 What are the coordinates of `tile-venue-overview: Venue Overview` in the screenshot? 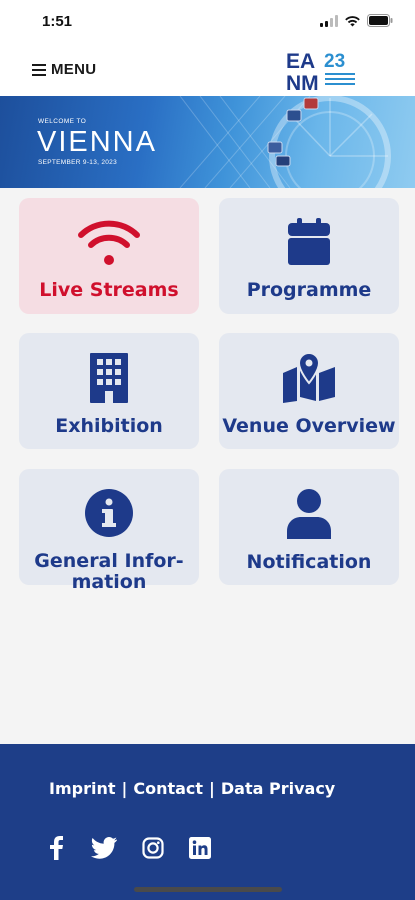 It's located at (309, 391).